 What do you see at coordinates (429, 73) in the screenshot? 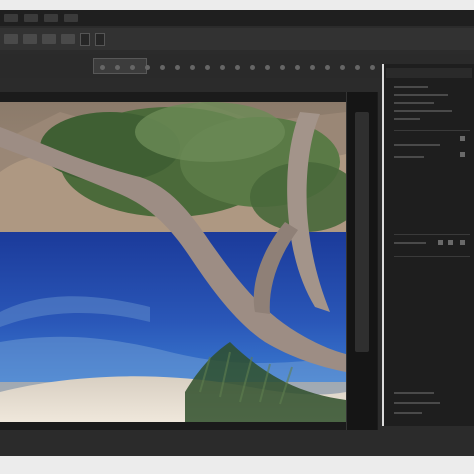
I see `panel-tab` at bounding box center [429, 73].